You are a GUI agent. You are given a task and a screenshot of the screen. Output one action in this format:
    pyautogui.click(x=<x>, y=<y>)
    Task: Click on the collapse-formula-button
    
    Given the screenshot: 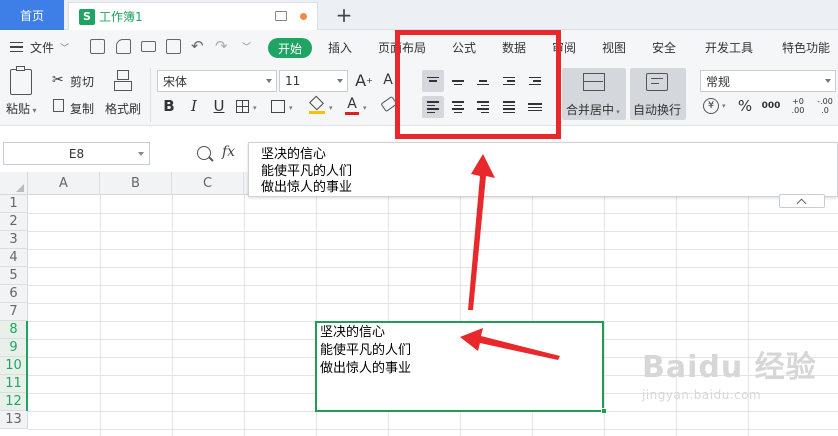 What is the action you would take?
    pyautogui.click(x=802, y=201)
    